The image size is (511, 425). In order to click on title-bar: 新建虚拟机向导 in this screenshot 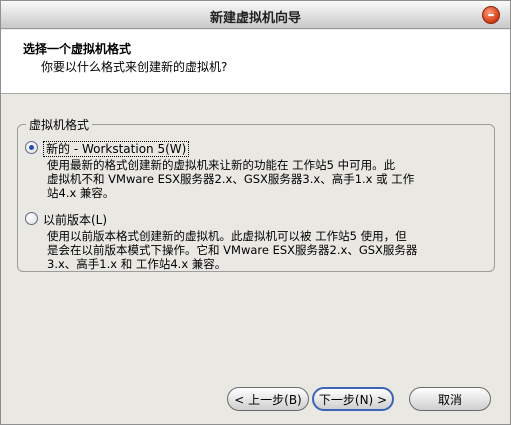, I will do `click(255, 15)`.